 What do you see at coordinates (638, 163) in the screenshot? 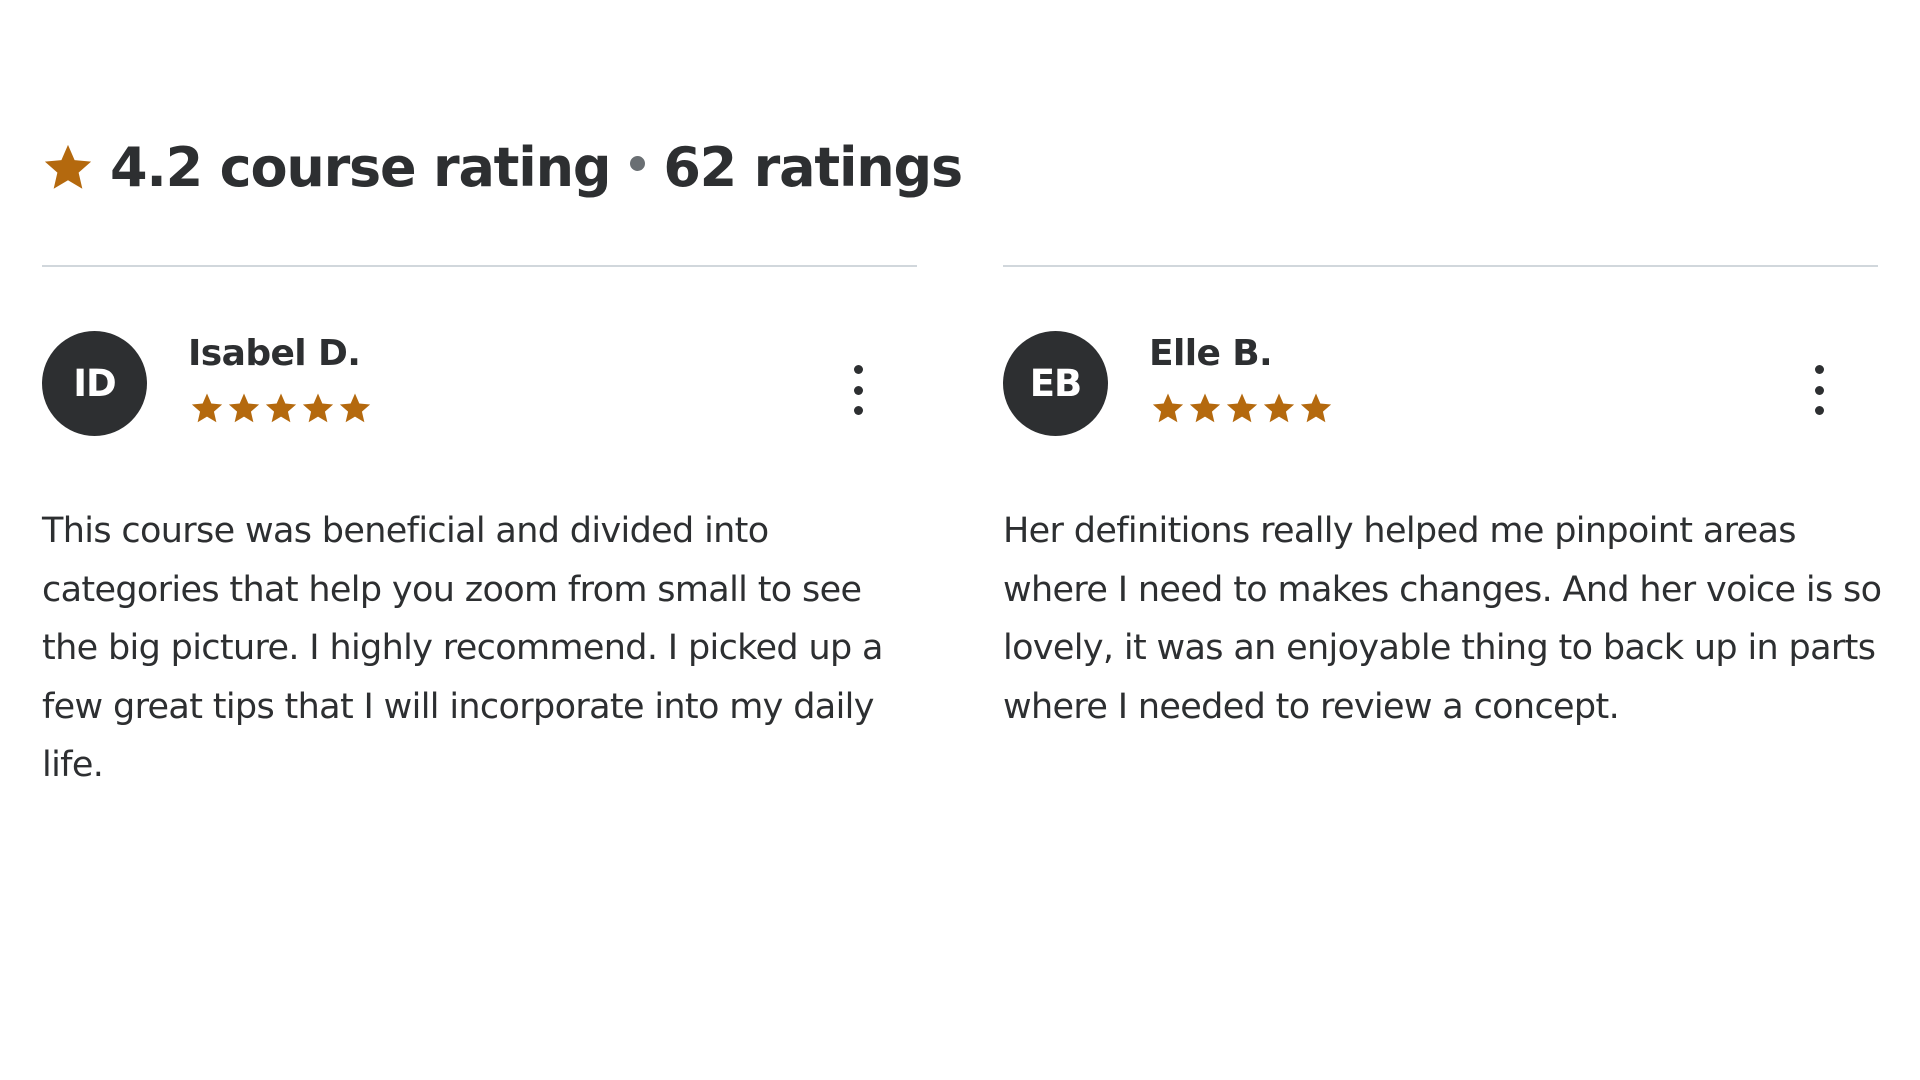
I see `separator-dot` at bounding box center [638, 163].